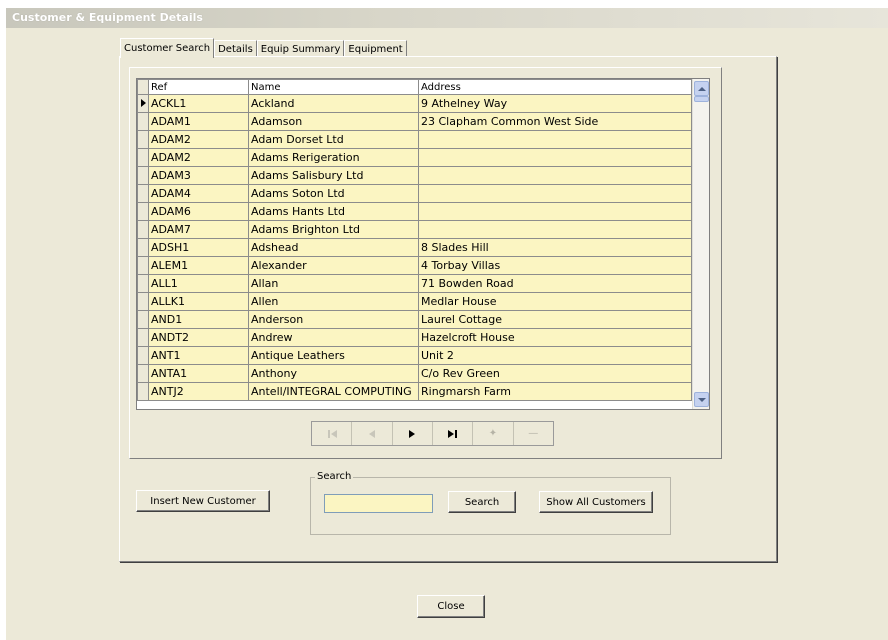 This screenshot has height=640, width=888. What do you see at coordinates (333, 355) in the screenshot?
I see `cell-name: Antique Leathers` at bounding box center [333, 355].